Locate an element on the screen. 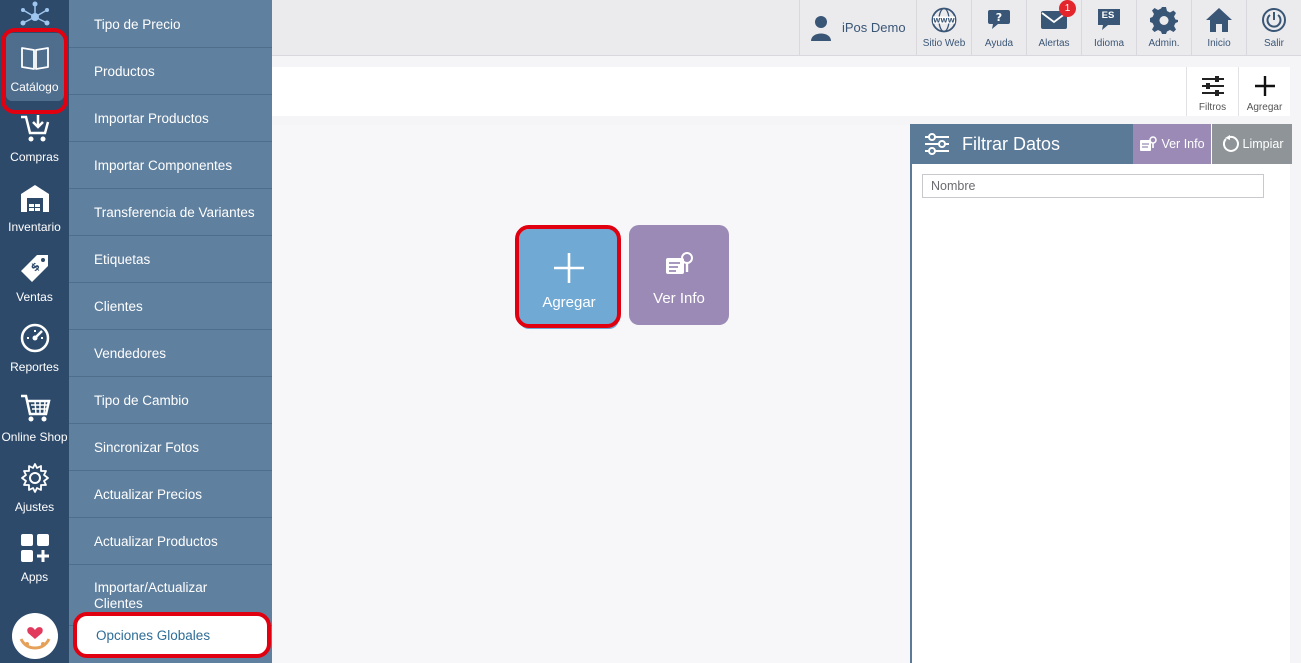 This screenshot has height=663, width=1301. rail-item-compras: Compras is located at coordinates (34, 137).